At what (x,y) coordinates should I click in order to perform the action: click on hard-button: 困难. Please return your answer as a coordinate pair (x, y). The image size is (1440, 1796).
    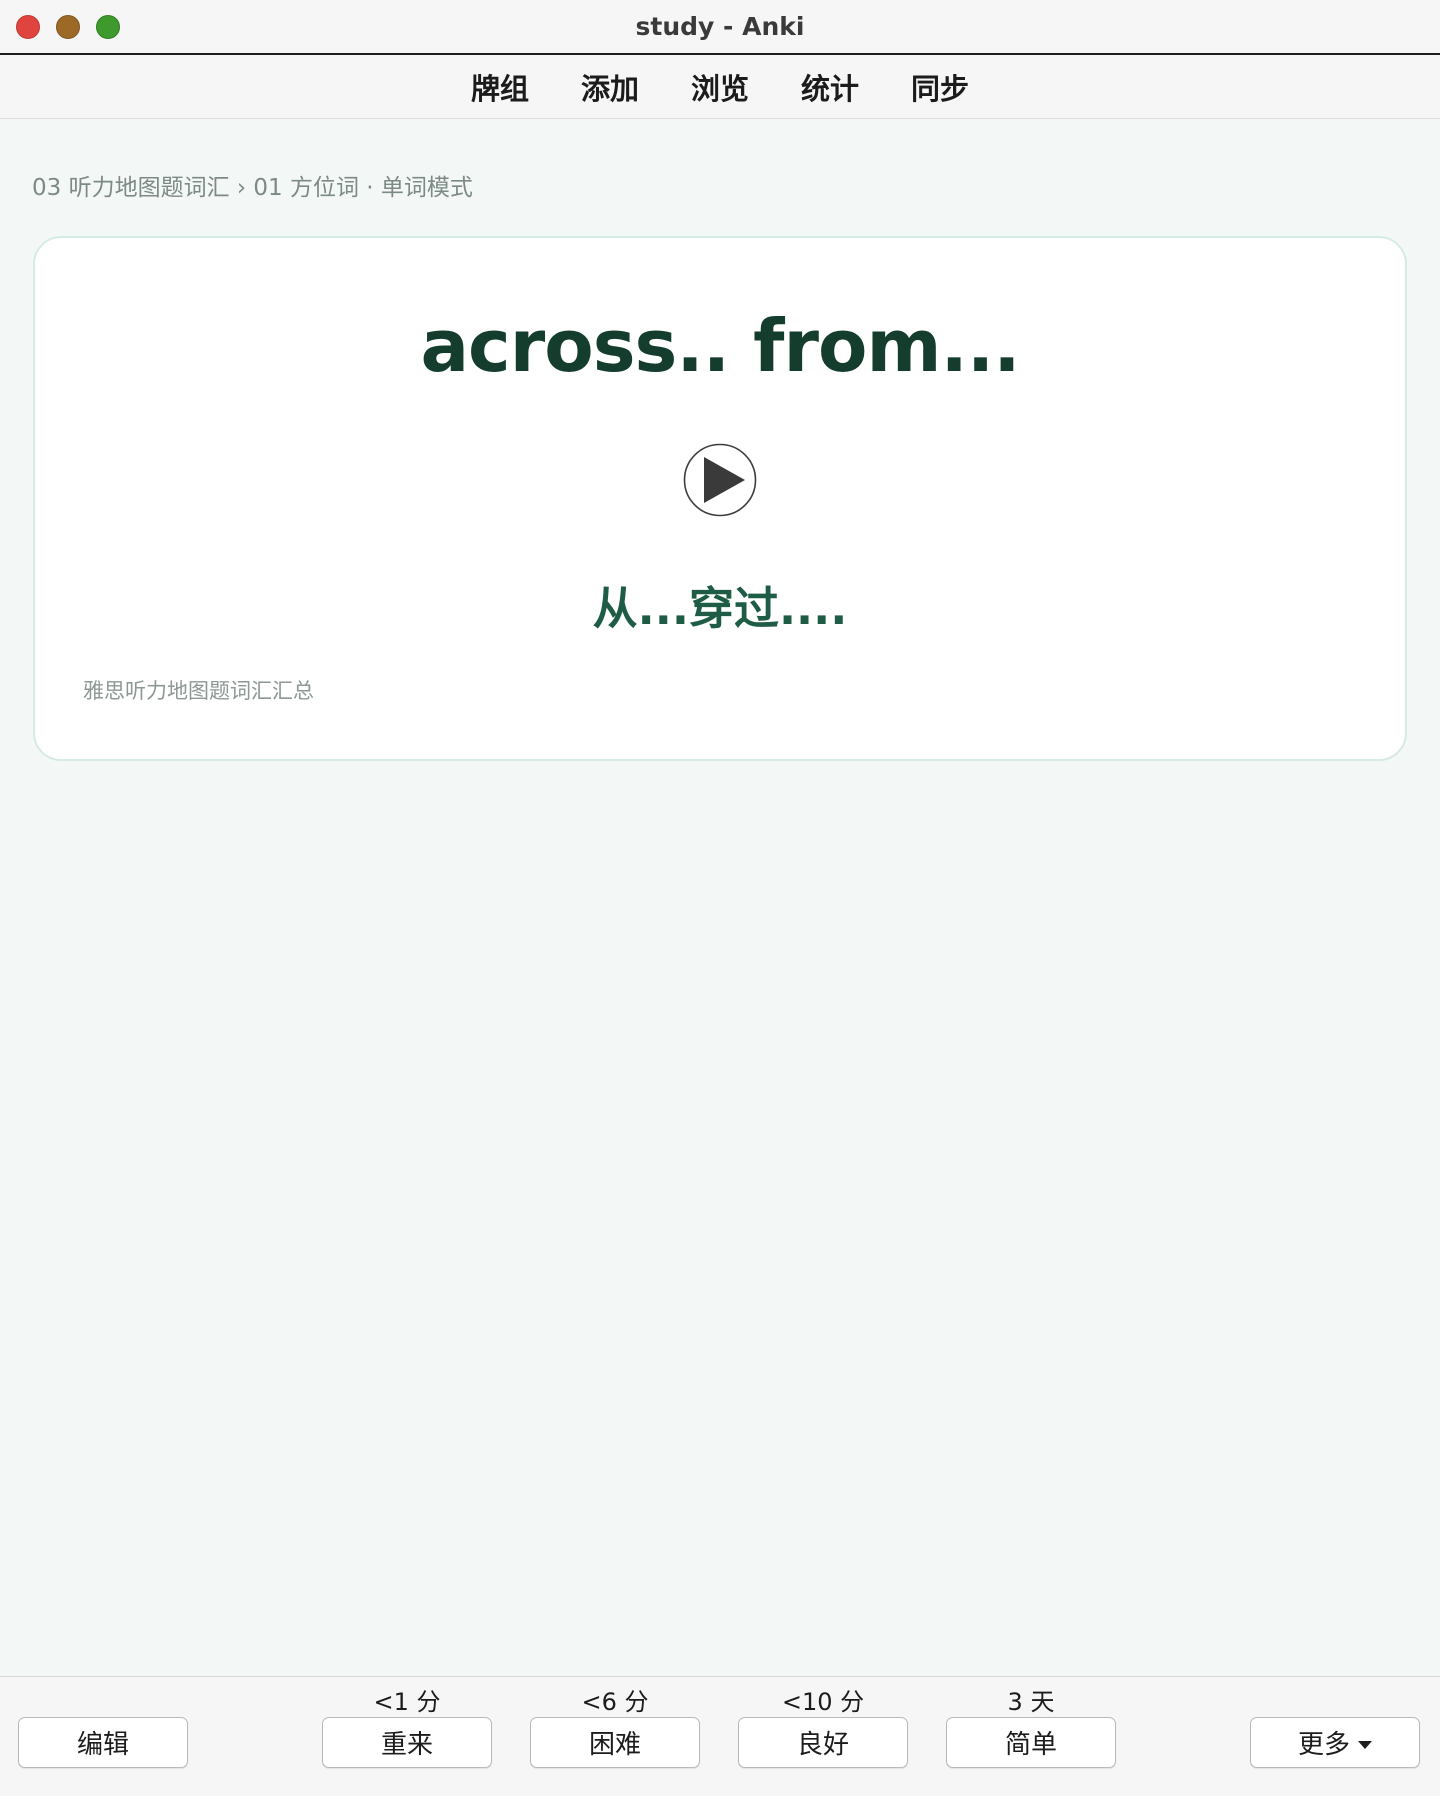
    Looking at the image, I should click on (615, 1742).